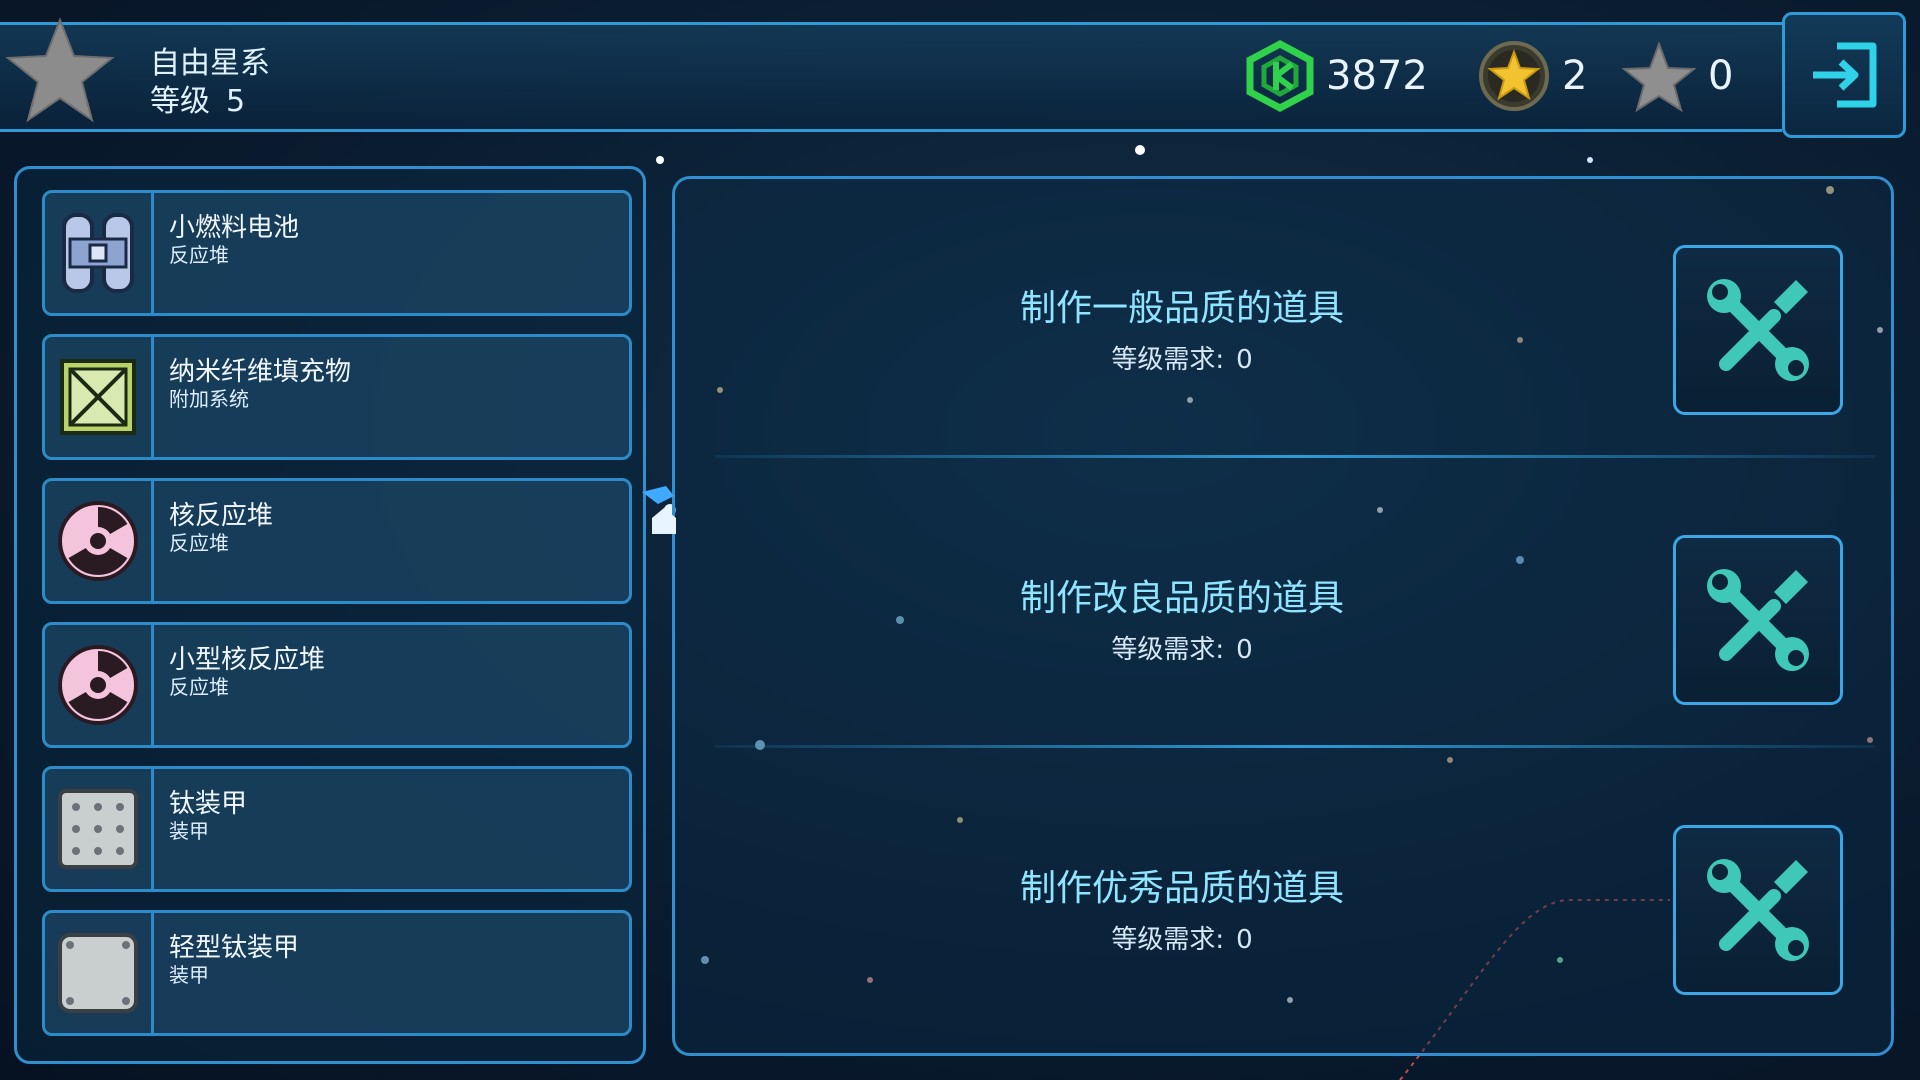 The height and width of the screenshot is (1080, 1920). I want to click on ship-marker-icon, so click(659, 510).